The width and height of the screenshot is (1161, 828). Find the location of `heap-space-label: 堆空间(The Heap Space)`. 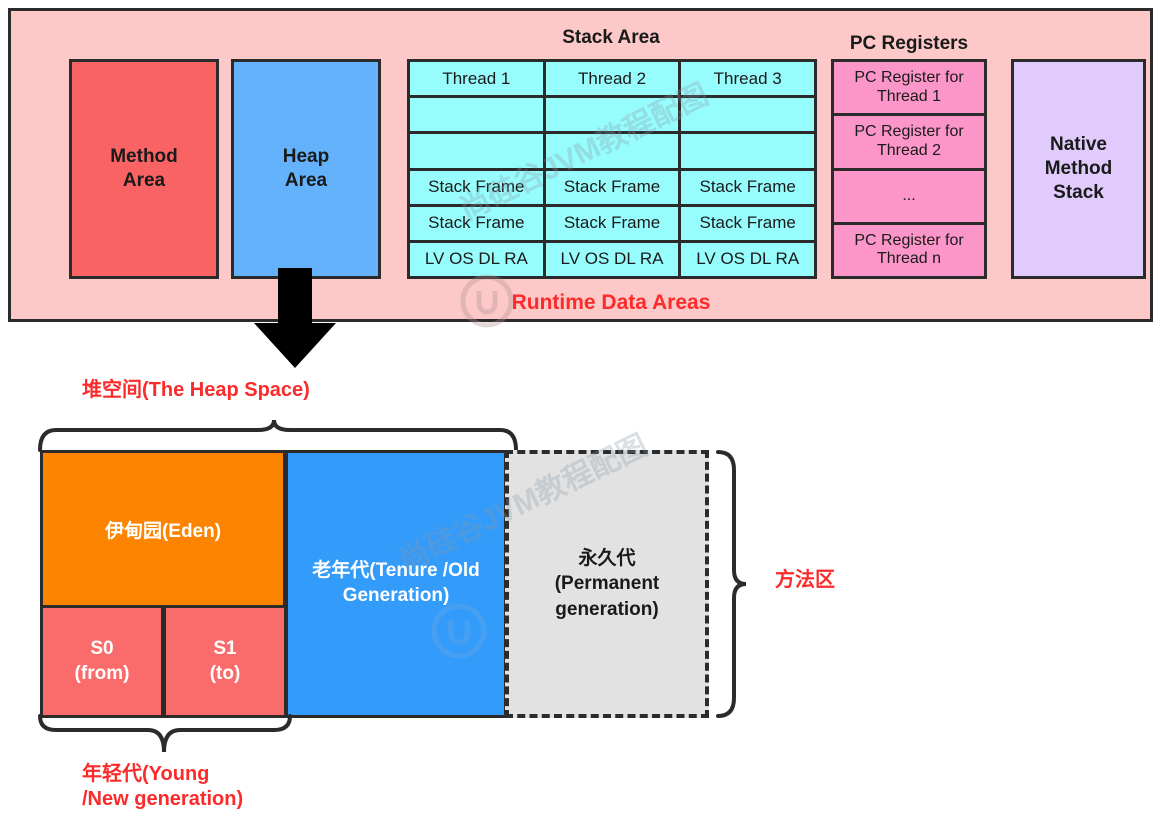

heap-space-label: 堆空间(The Heap Space) is located at coordinates (196, 390).